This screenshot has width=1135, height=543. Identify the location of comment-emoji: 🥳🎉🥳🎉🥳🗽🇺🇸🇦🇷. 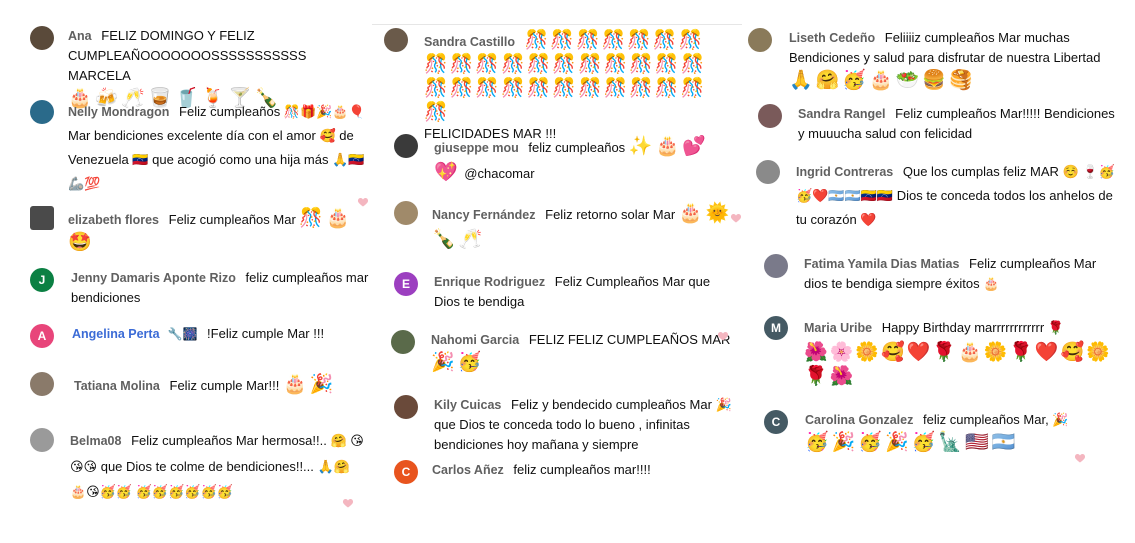
(912, 442).